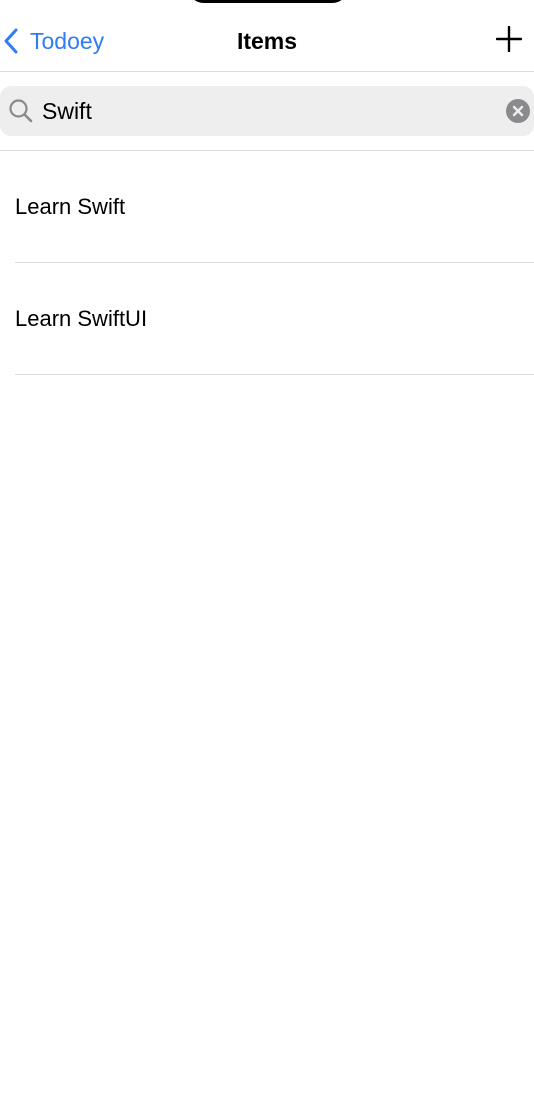 Image resolution: width=534 pixels, height=1118 pixels. I want to click on row-divider, so click(274, 374).